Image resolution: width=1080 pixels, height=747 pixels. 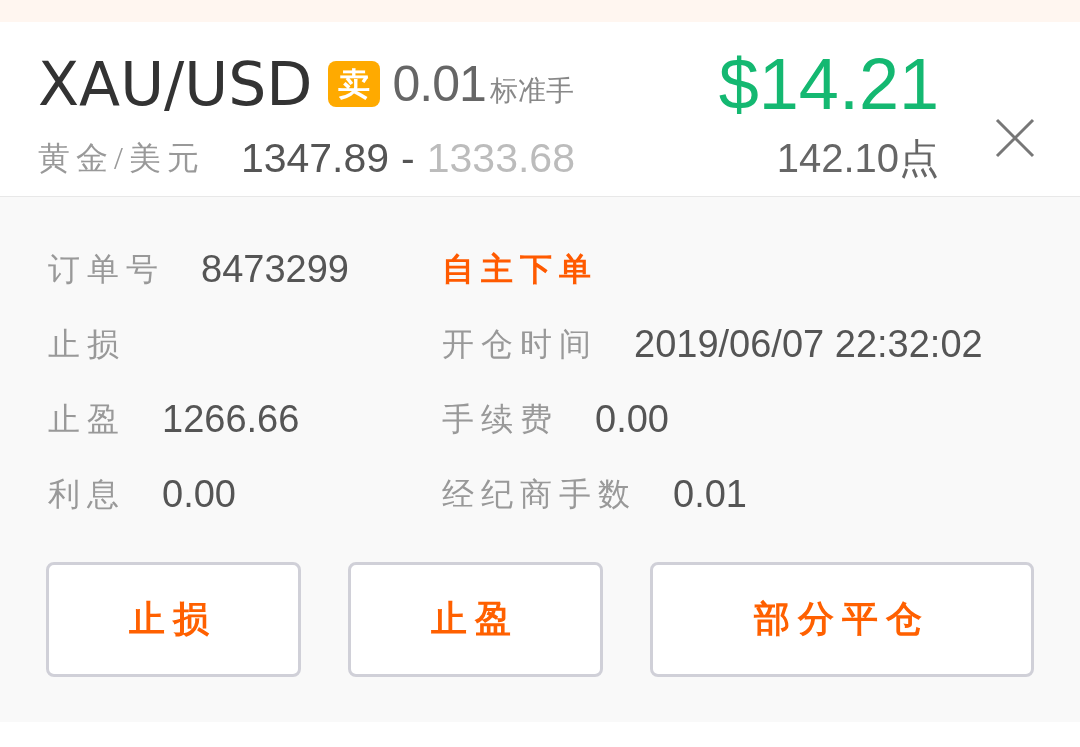 What do you see at coordinates (354, 84) in the screenshot?
I see `side-badge: 卖` at bounding box center [354, 84].